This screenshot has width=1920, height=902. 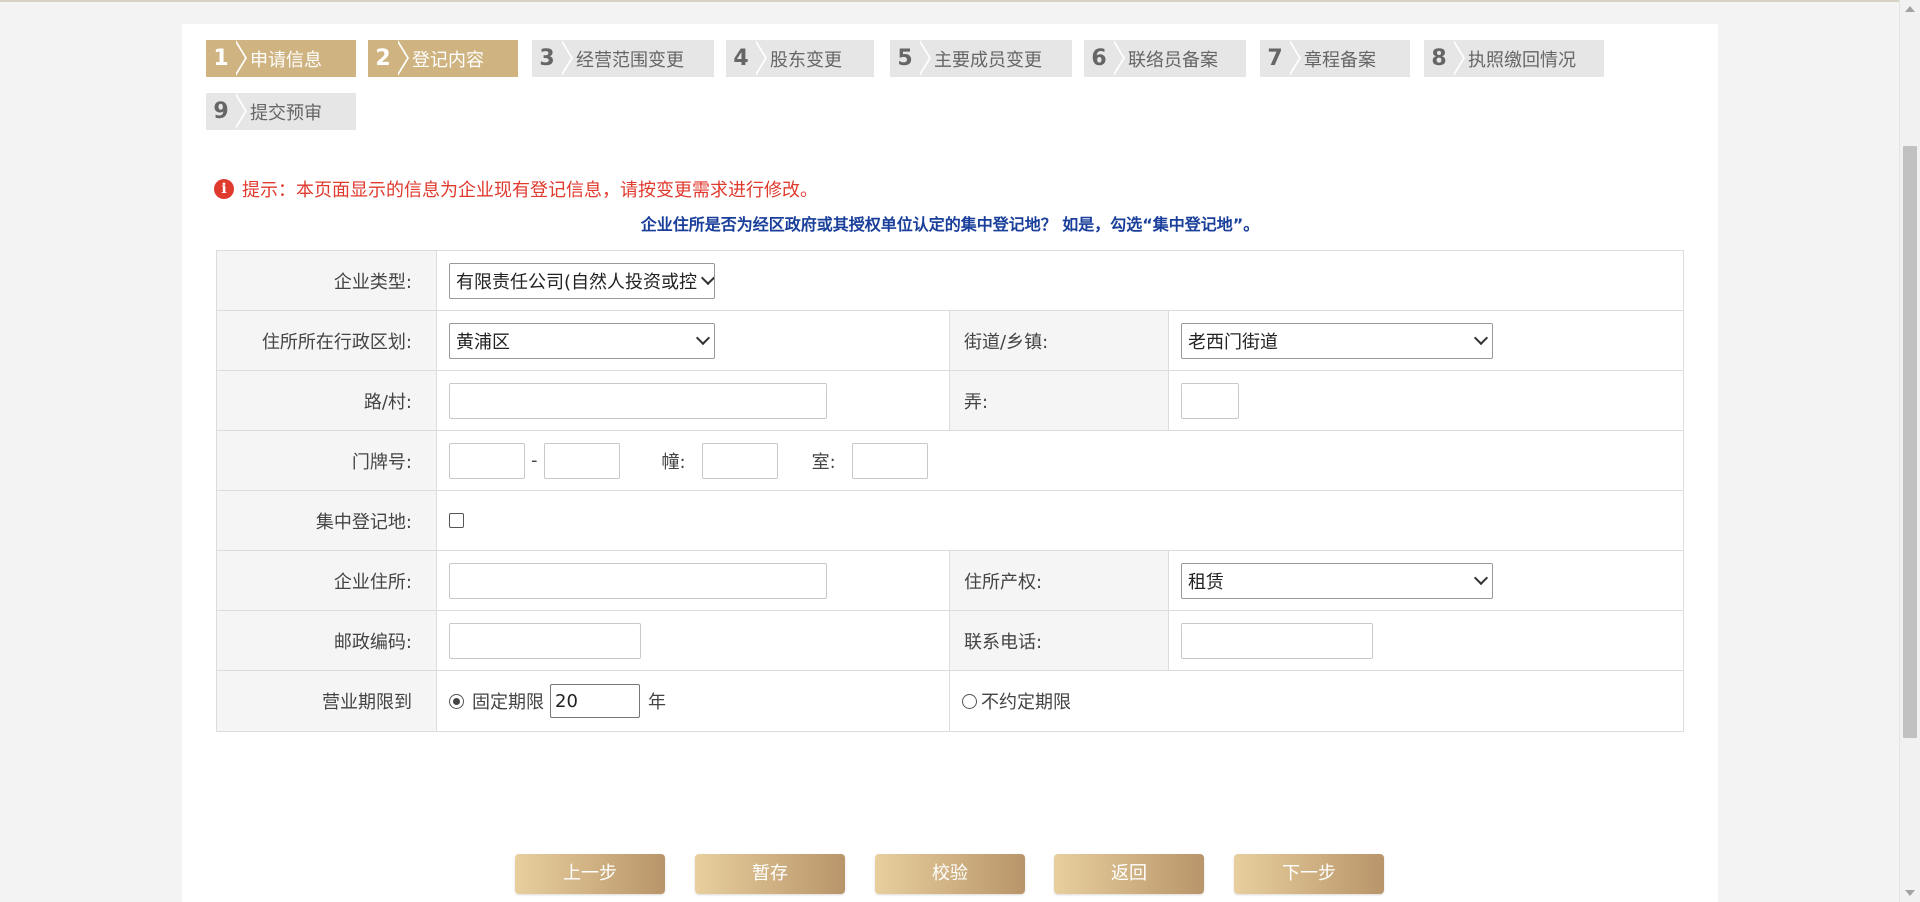 What do you see at coordinates (327, 640) in the screenshot?
I see `postcode-label: 邮政编码:` at bounding box center [327, 640].